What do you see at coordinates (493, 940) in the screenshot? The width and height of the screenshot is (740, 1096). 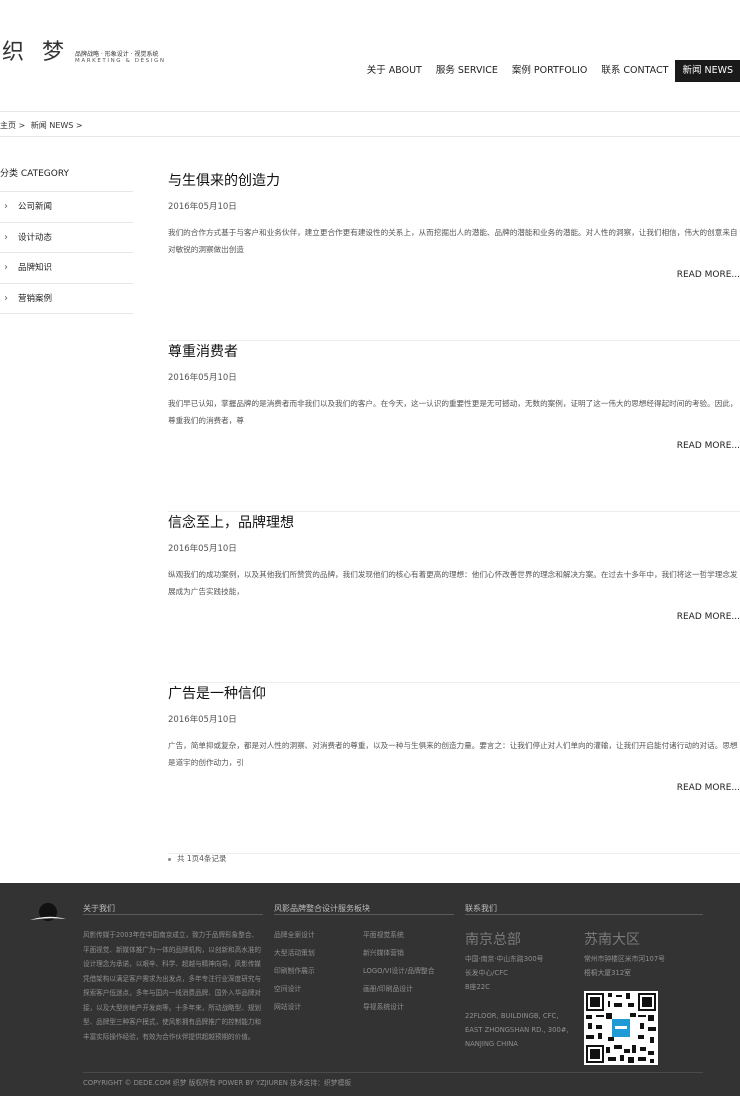 I see `footer-city-nanjing: 南京总部` at bounding box center [493, 940].